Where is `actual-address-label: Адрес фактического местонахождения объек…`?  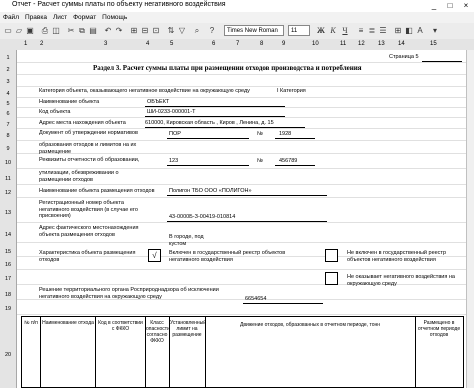 actual-address-label: Адрес фактического местонахождения объек… is located at coordinates (89, 231).